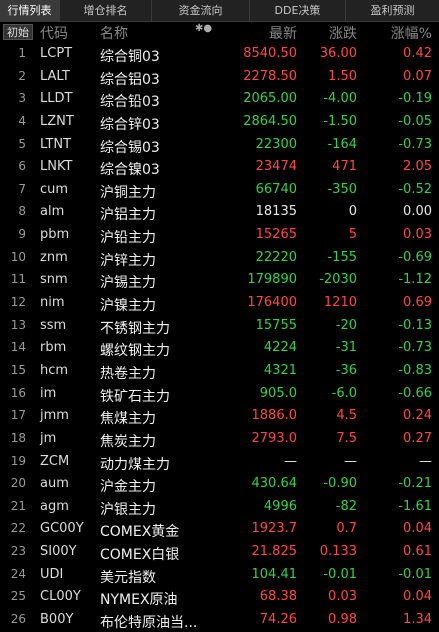 The width and height of the screenshot is (439, 632). I want to click on row-name: 综合锡03, so click(130, 147).